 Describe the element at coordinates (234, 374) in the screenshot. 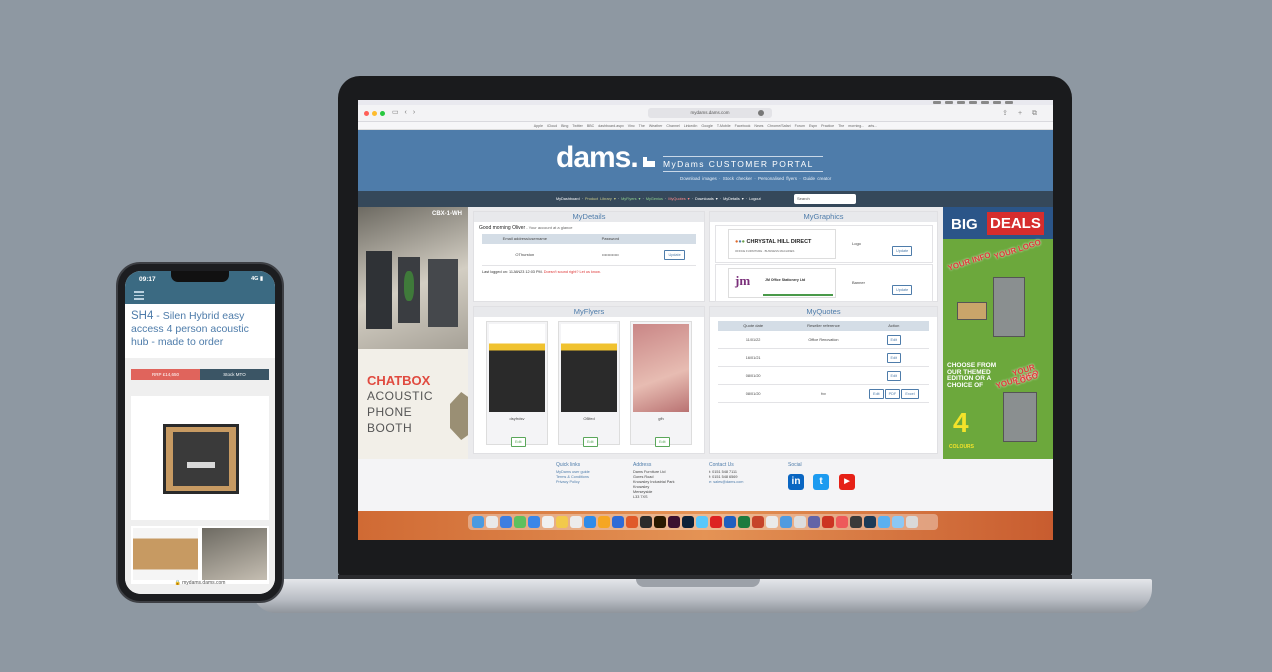

I see `stock-tab: Stock MTO` at that location.